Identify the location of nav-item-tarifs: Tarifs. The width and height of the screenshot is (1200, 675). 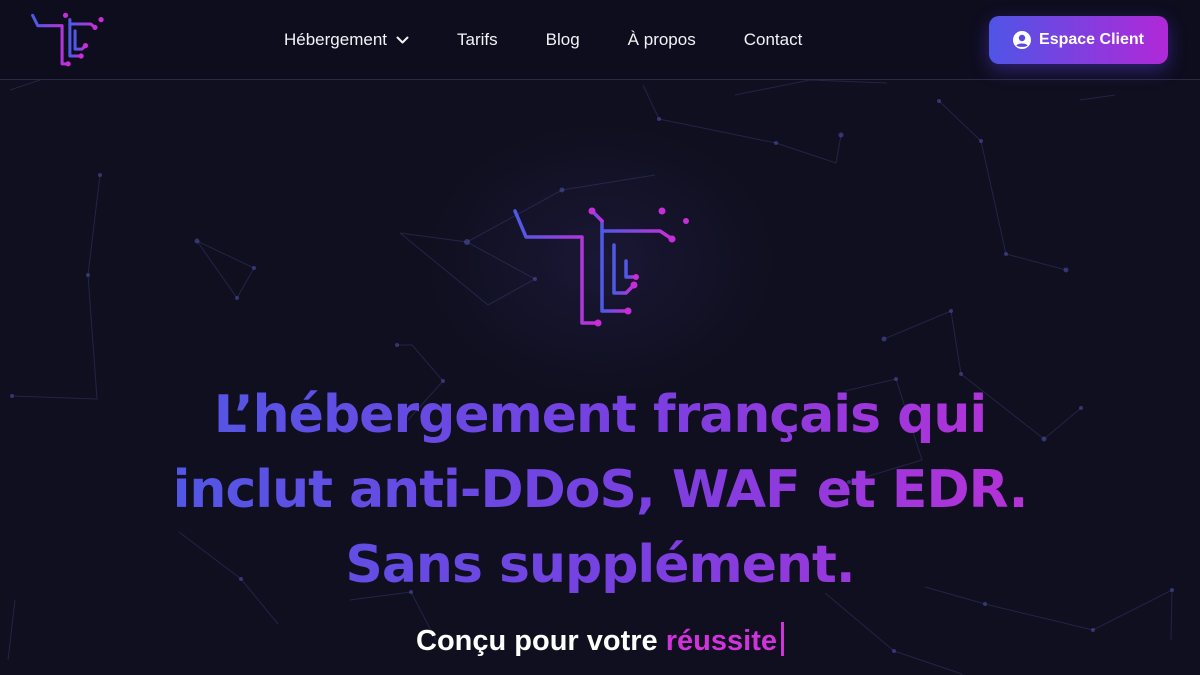
(477, 40).